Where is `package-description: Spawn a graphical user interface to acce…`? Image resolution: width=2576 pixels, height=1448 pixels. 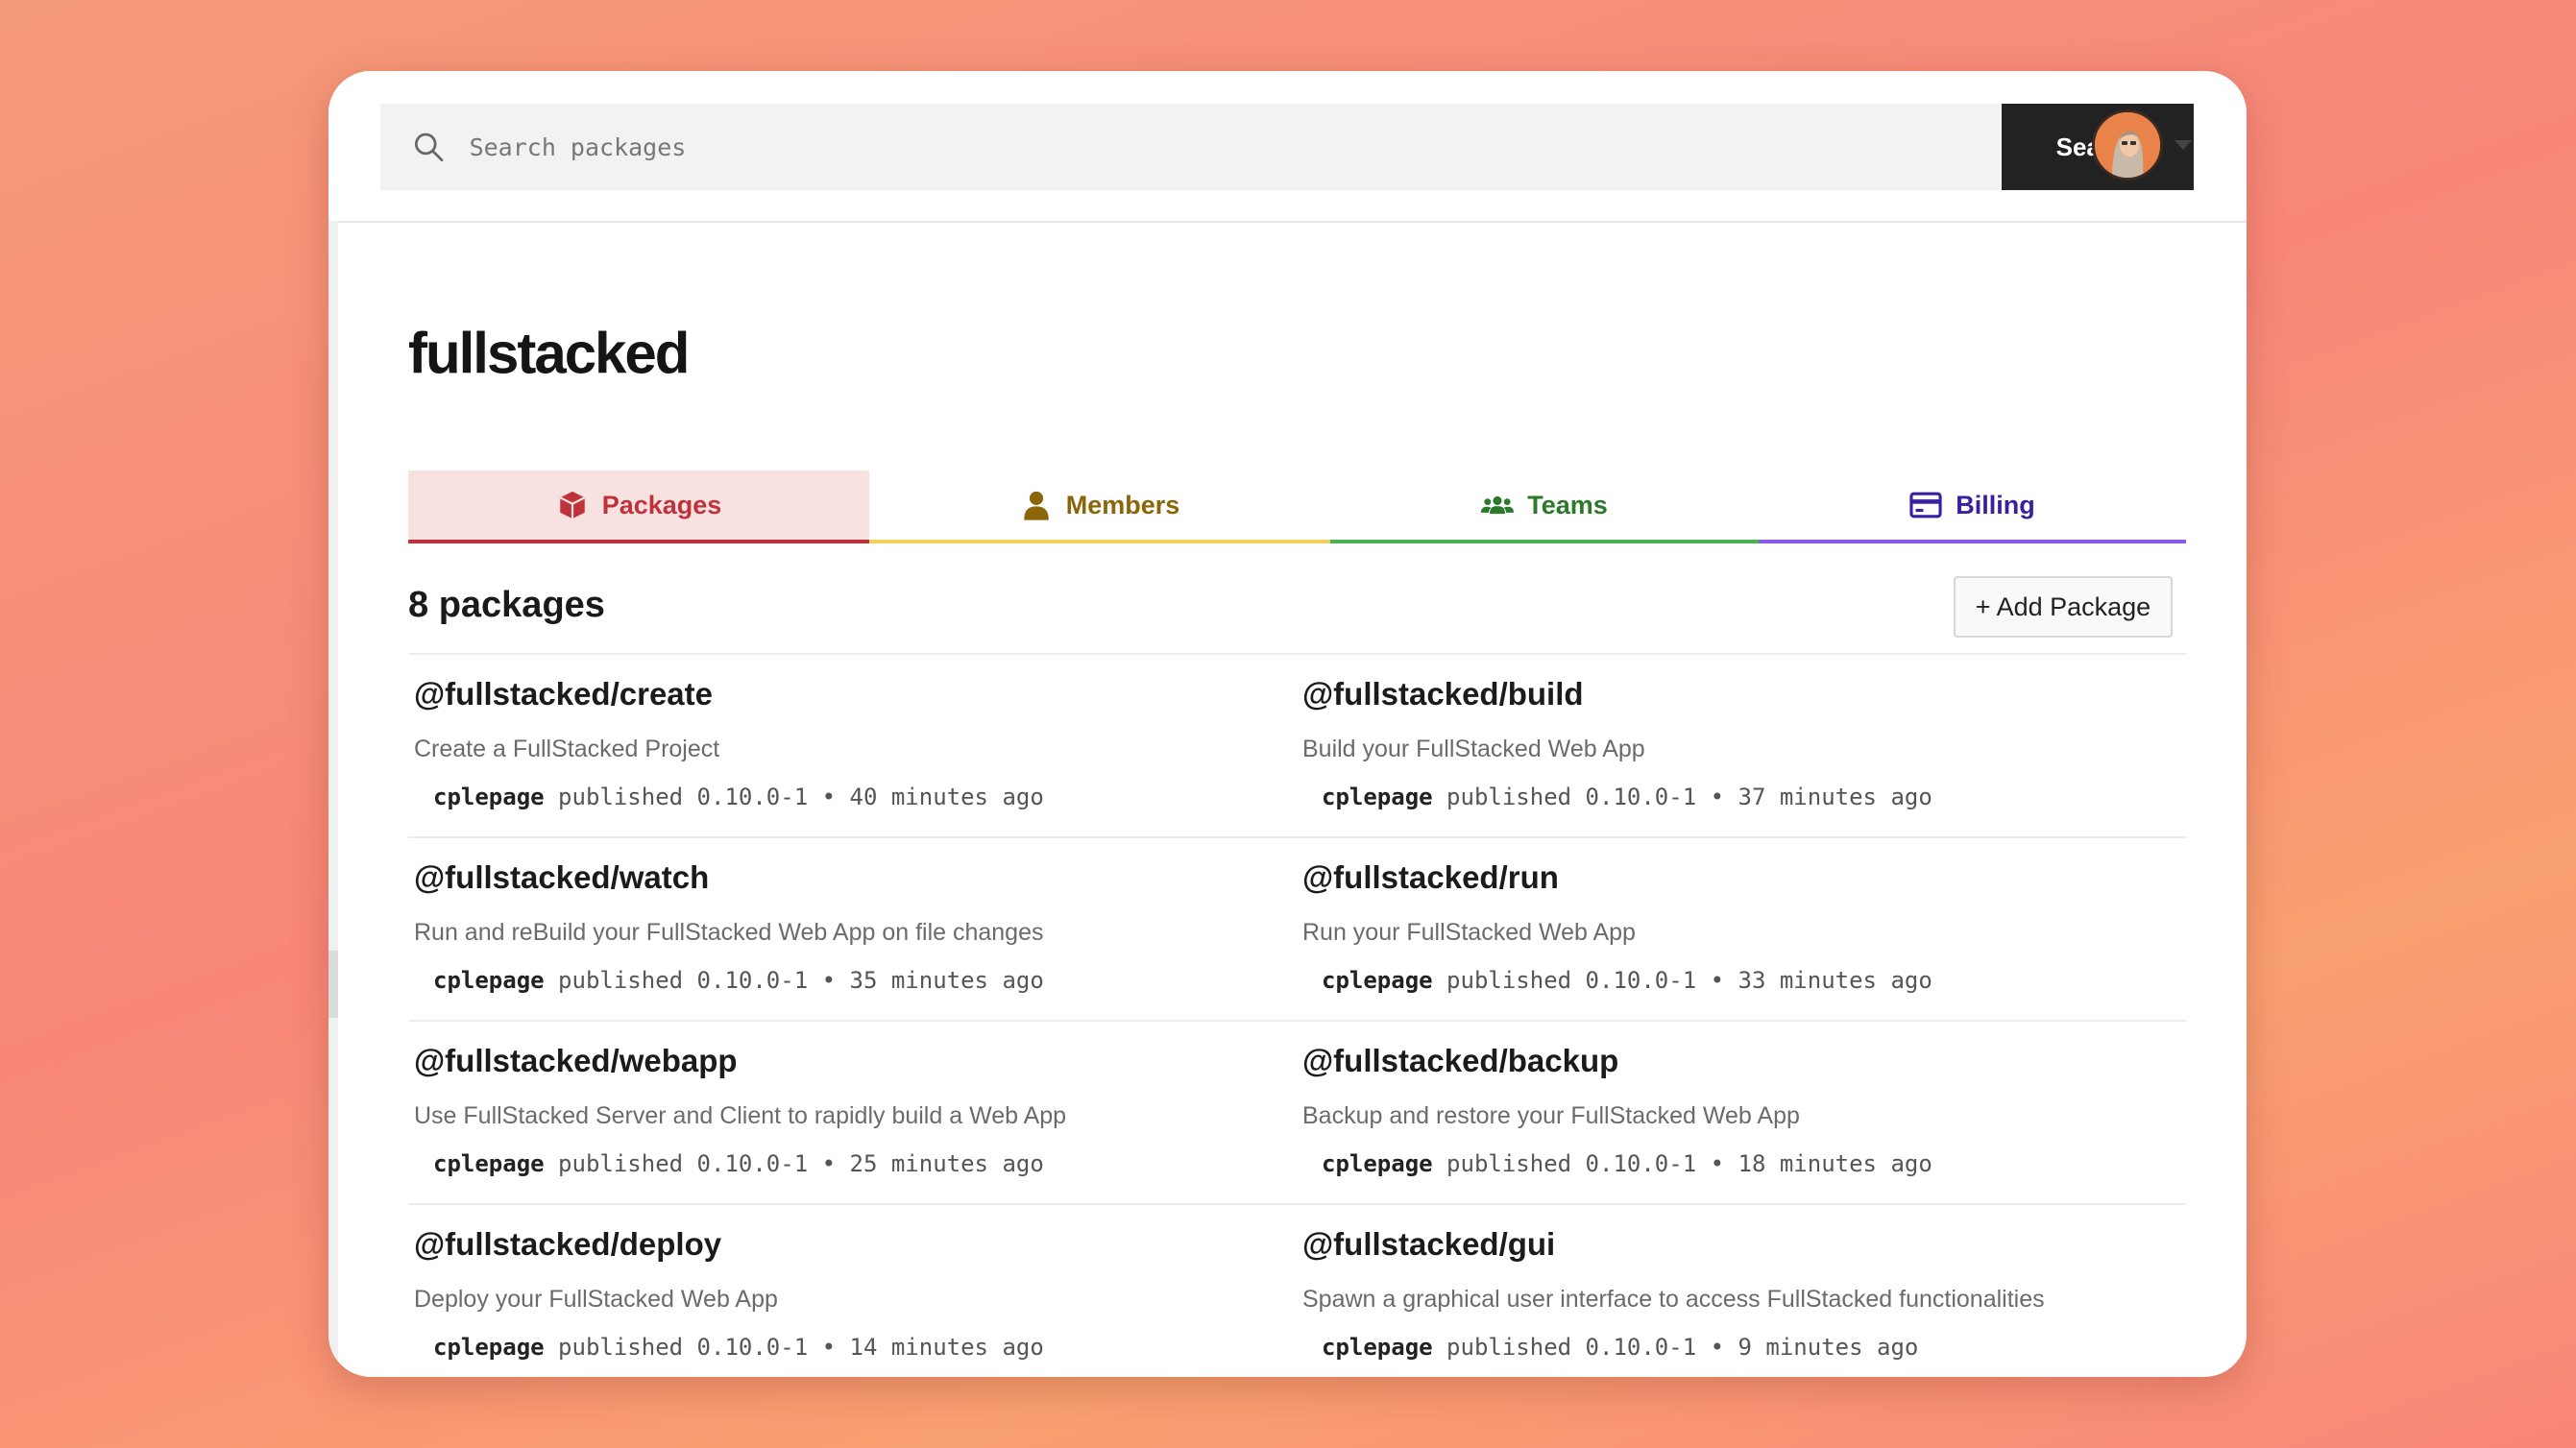 package-description: Spawn a graphical user interface to acce… is located at coordinates (1673, 1299).